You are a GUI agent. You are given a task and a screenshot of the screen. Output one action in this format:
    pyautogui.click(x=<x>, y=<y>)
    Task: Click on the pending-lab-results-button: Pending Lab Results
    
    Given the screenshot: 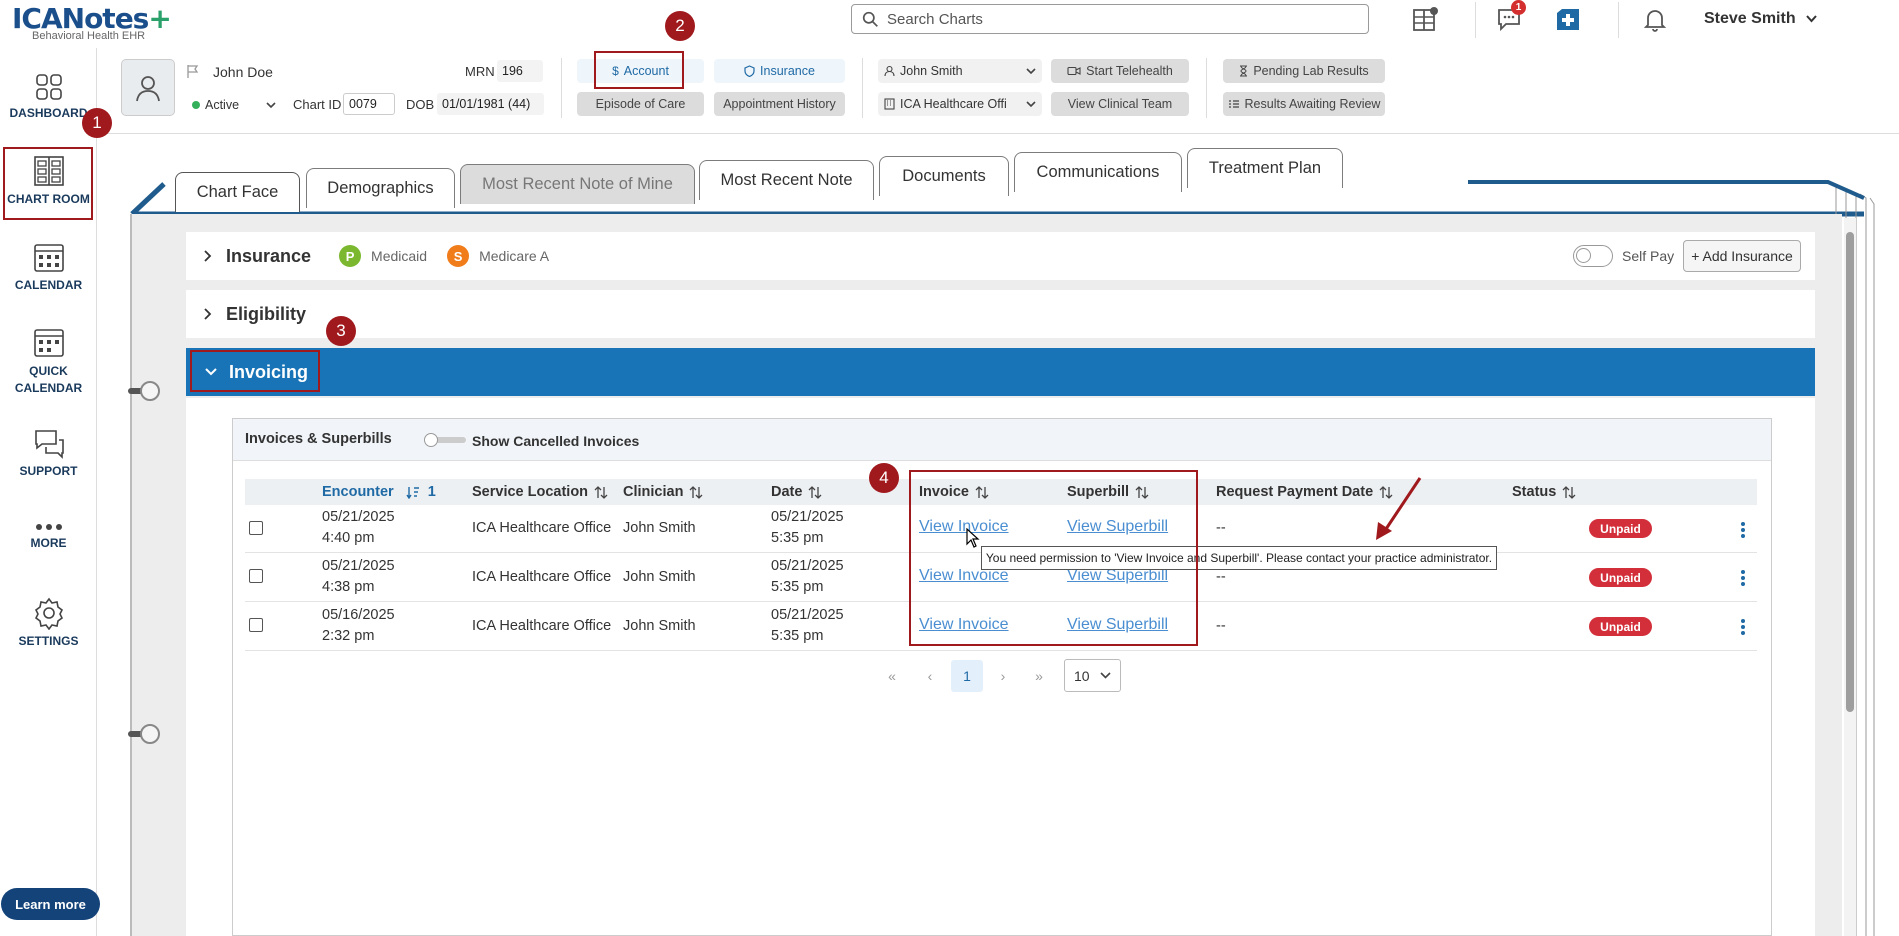 What is the action you would take?
    pyautogui.click(x=1304, y=71)
    